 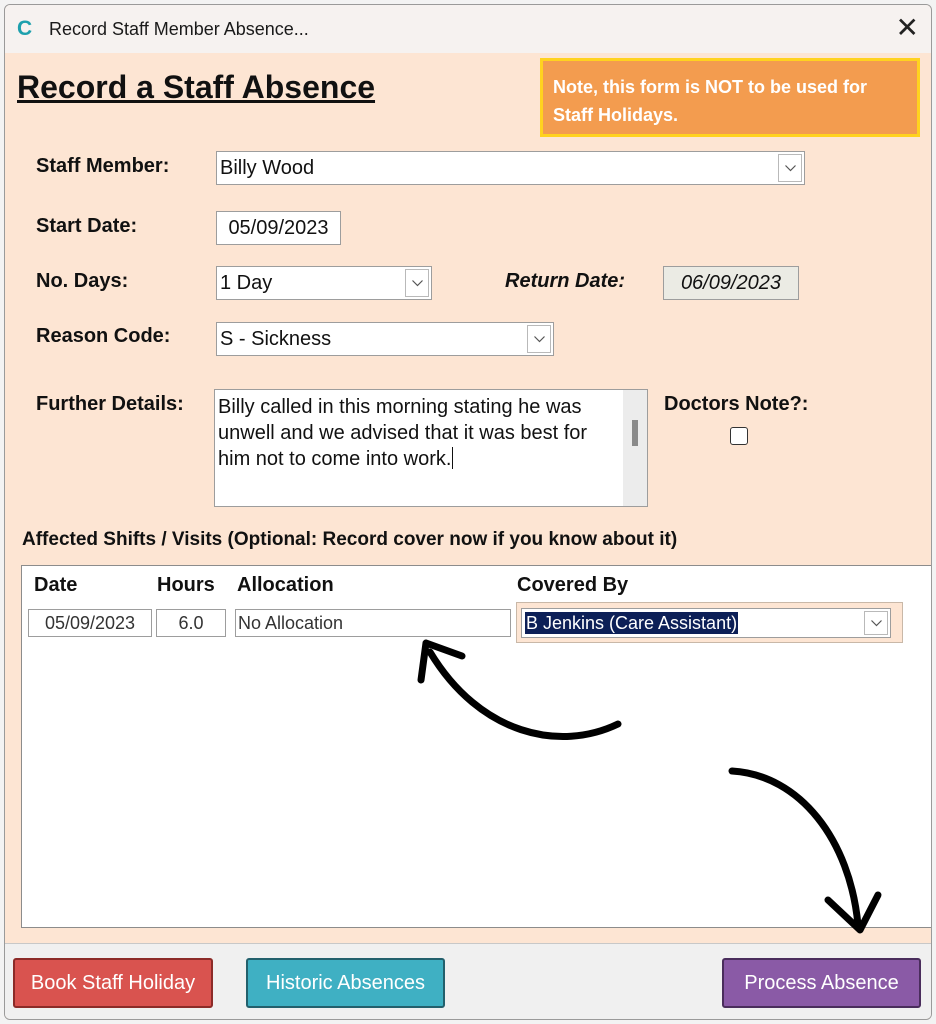 What do you see at coordinates (573, 585) in the screenshot?
I see `col-header-covered-by: Covered By` at bounding box center [573, 585].